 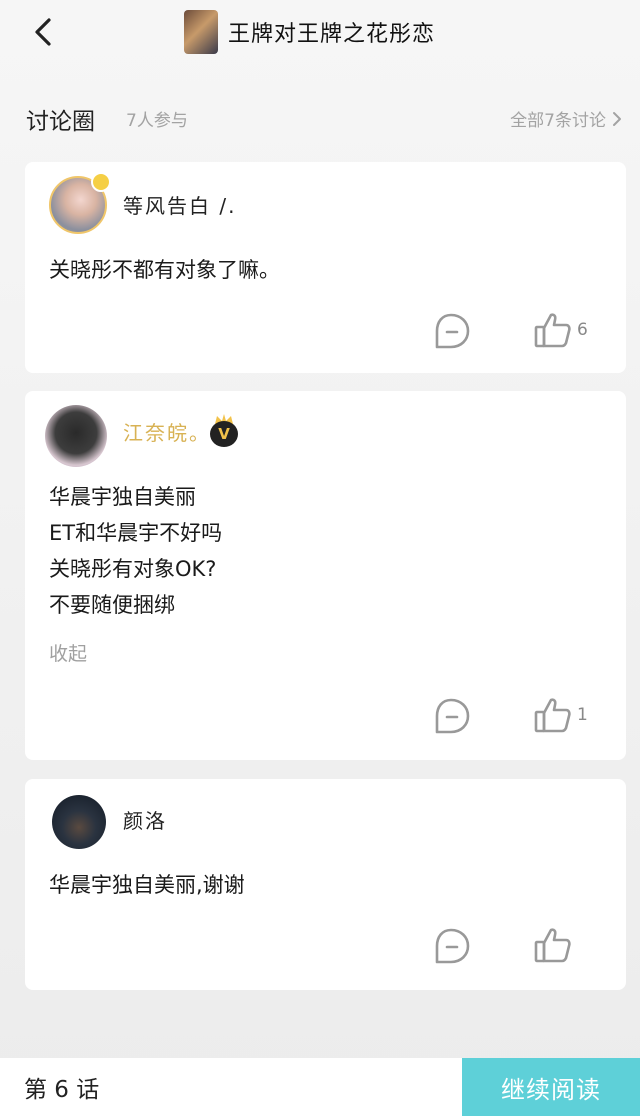 I want to click on top-bar: 王牌对王牌之花彤恋, so click(x=320, y=36).